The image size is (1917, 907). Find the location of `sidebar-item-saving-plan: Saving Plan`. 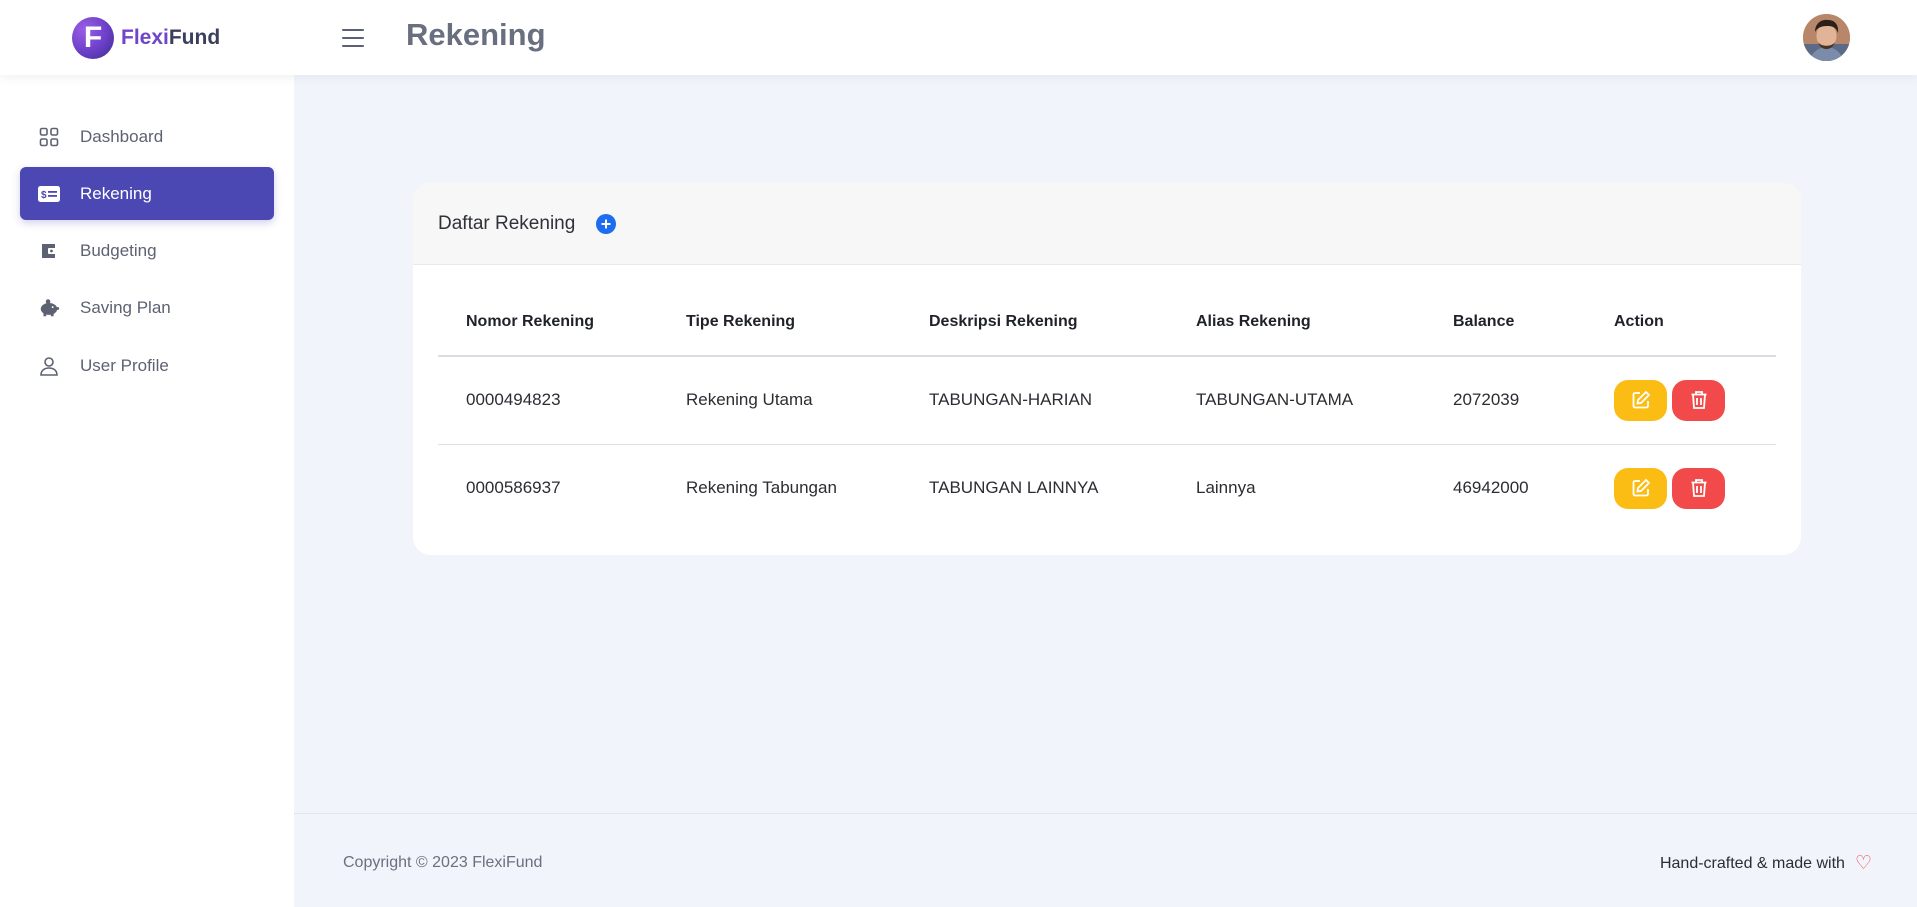

sidebar-item-saving-plan: Saving Plan is located at coordinates (147, 307).